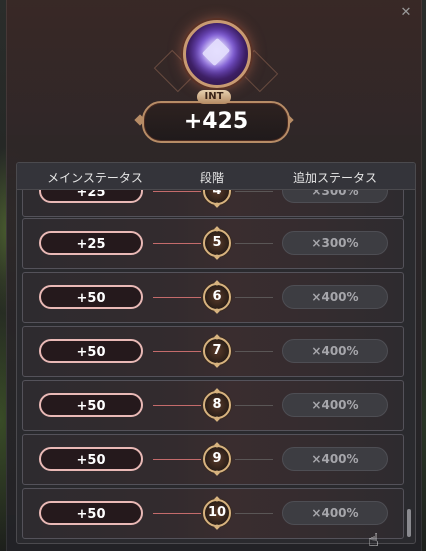 This screenshot has height=551, width=426. I want to click on table-row: +50 7 ×400%, so click(213, 351).